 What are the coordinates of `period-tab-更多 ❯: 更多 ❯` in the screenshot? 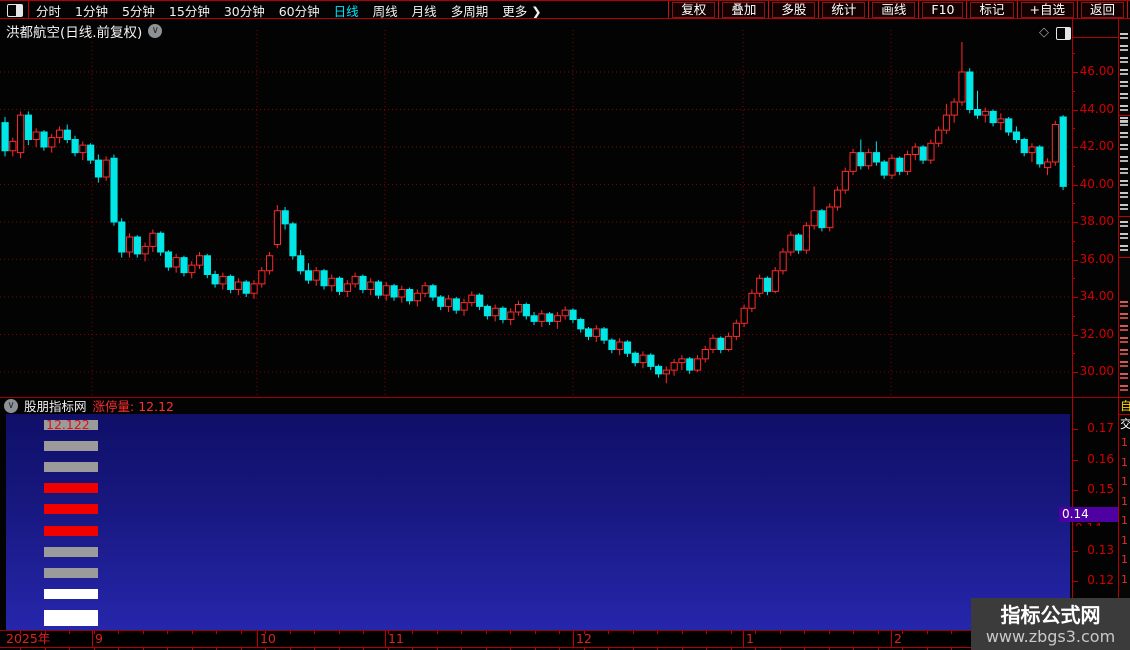 It's located at (521, 10).